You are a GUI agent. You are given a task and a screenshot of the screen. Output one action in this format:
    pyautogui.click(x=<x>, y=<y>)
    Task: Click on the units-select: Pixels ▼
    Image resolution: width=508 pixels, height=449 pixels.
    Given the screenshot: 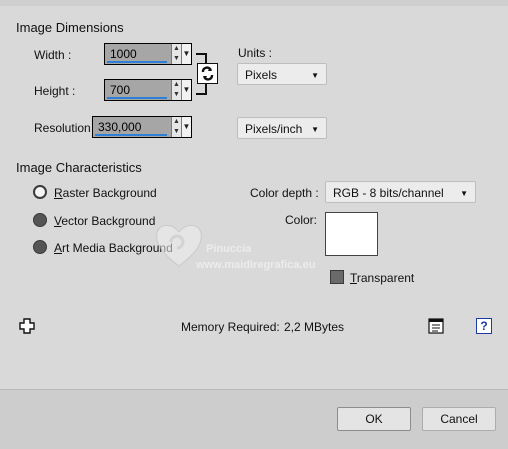 What is the action you would take?
    pyautogui.click(x=282, y=74)
    